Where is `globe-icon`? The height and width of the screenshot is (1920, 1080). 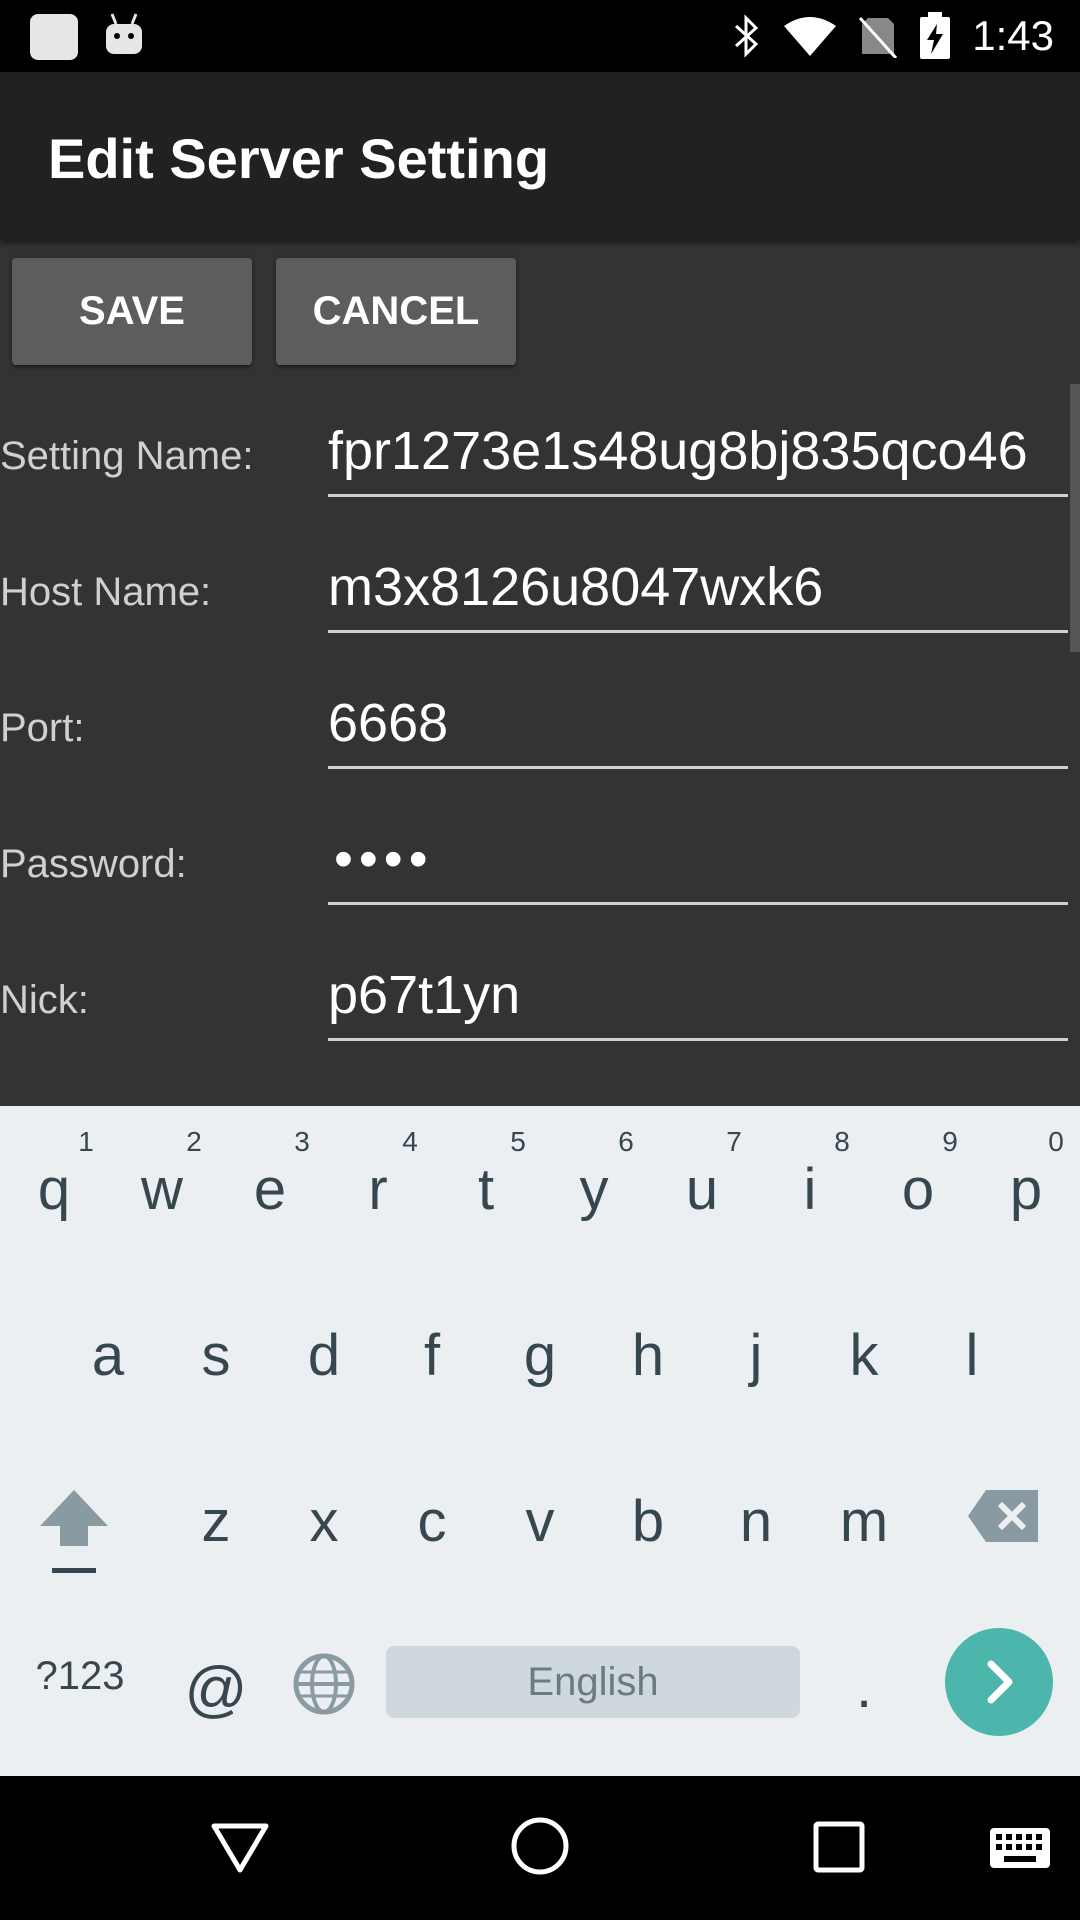
globe-icon is located at coordinates (324, 1684).